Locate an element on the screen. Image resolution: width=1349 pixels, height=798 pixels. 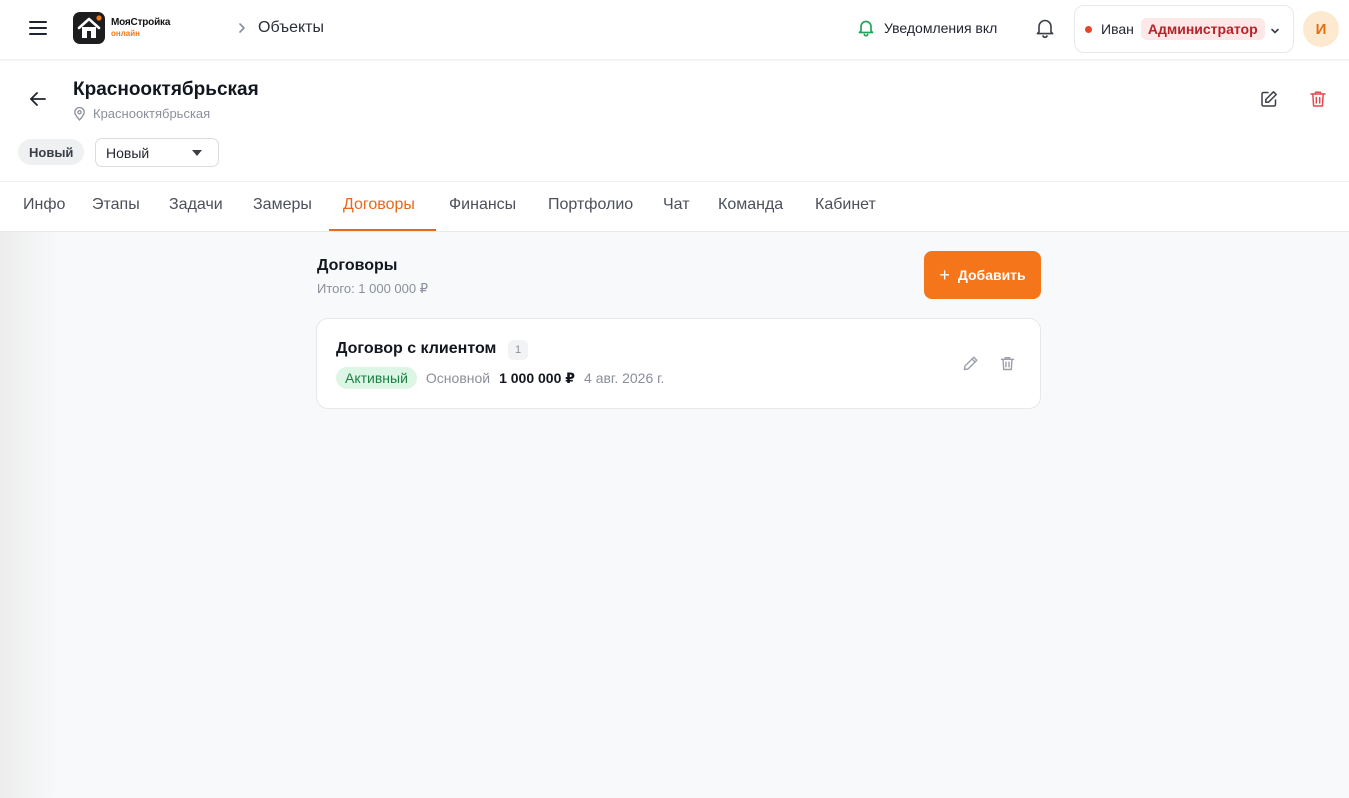
section-total: Итого: 1 000 000 ₽ is located at coordinates (373, 288).